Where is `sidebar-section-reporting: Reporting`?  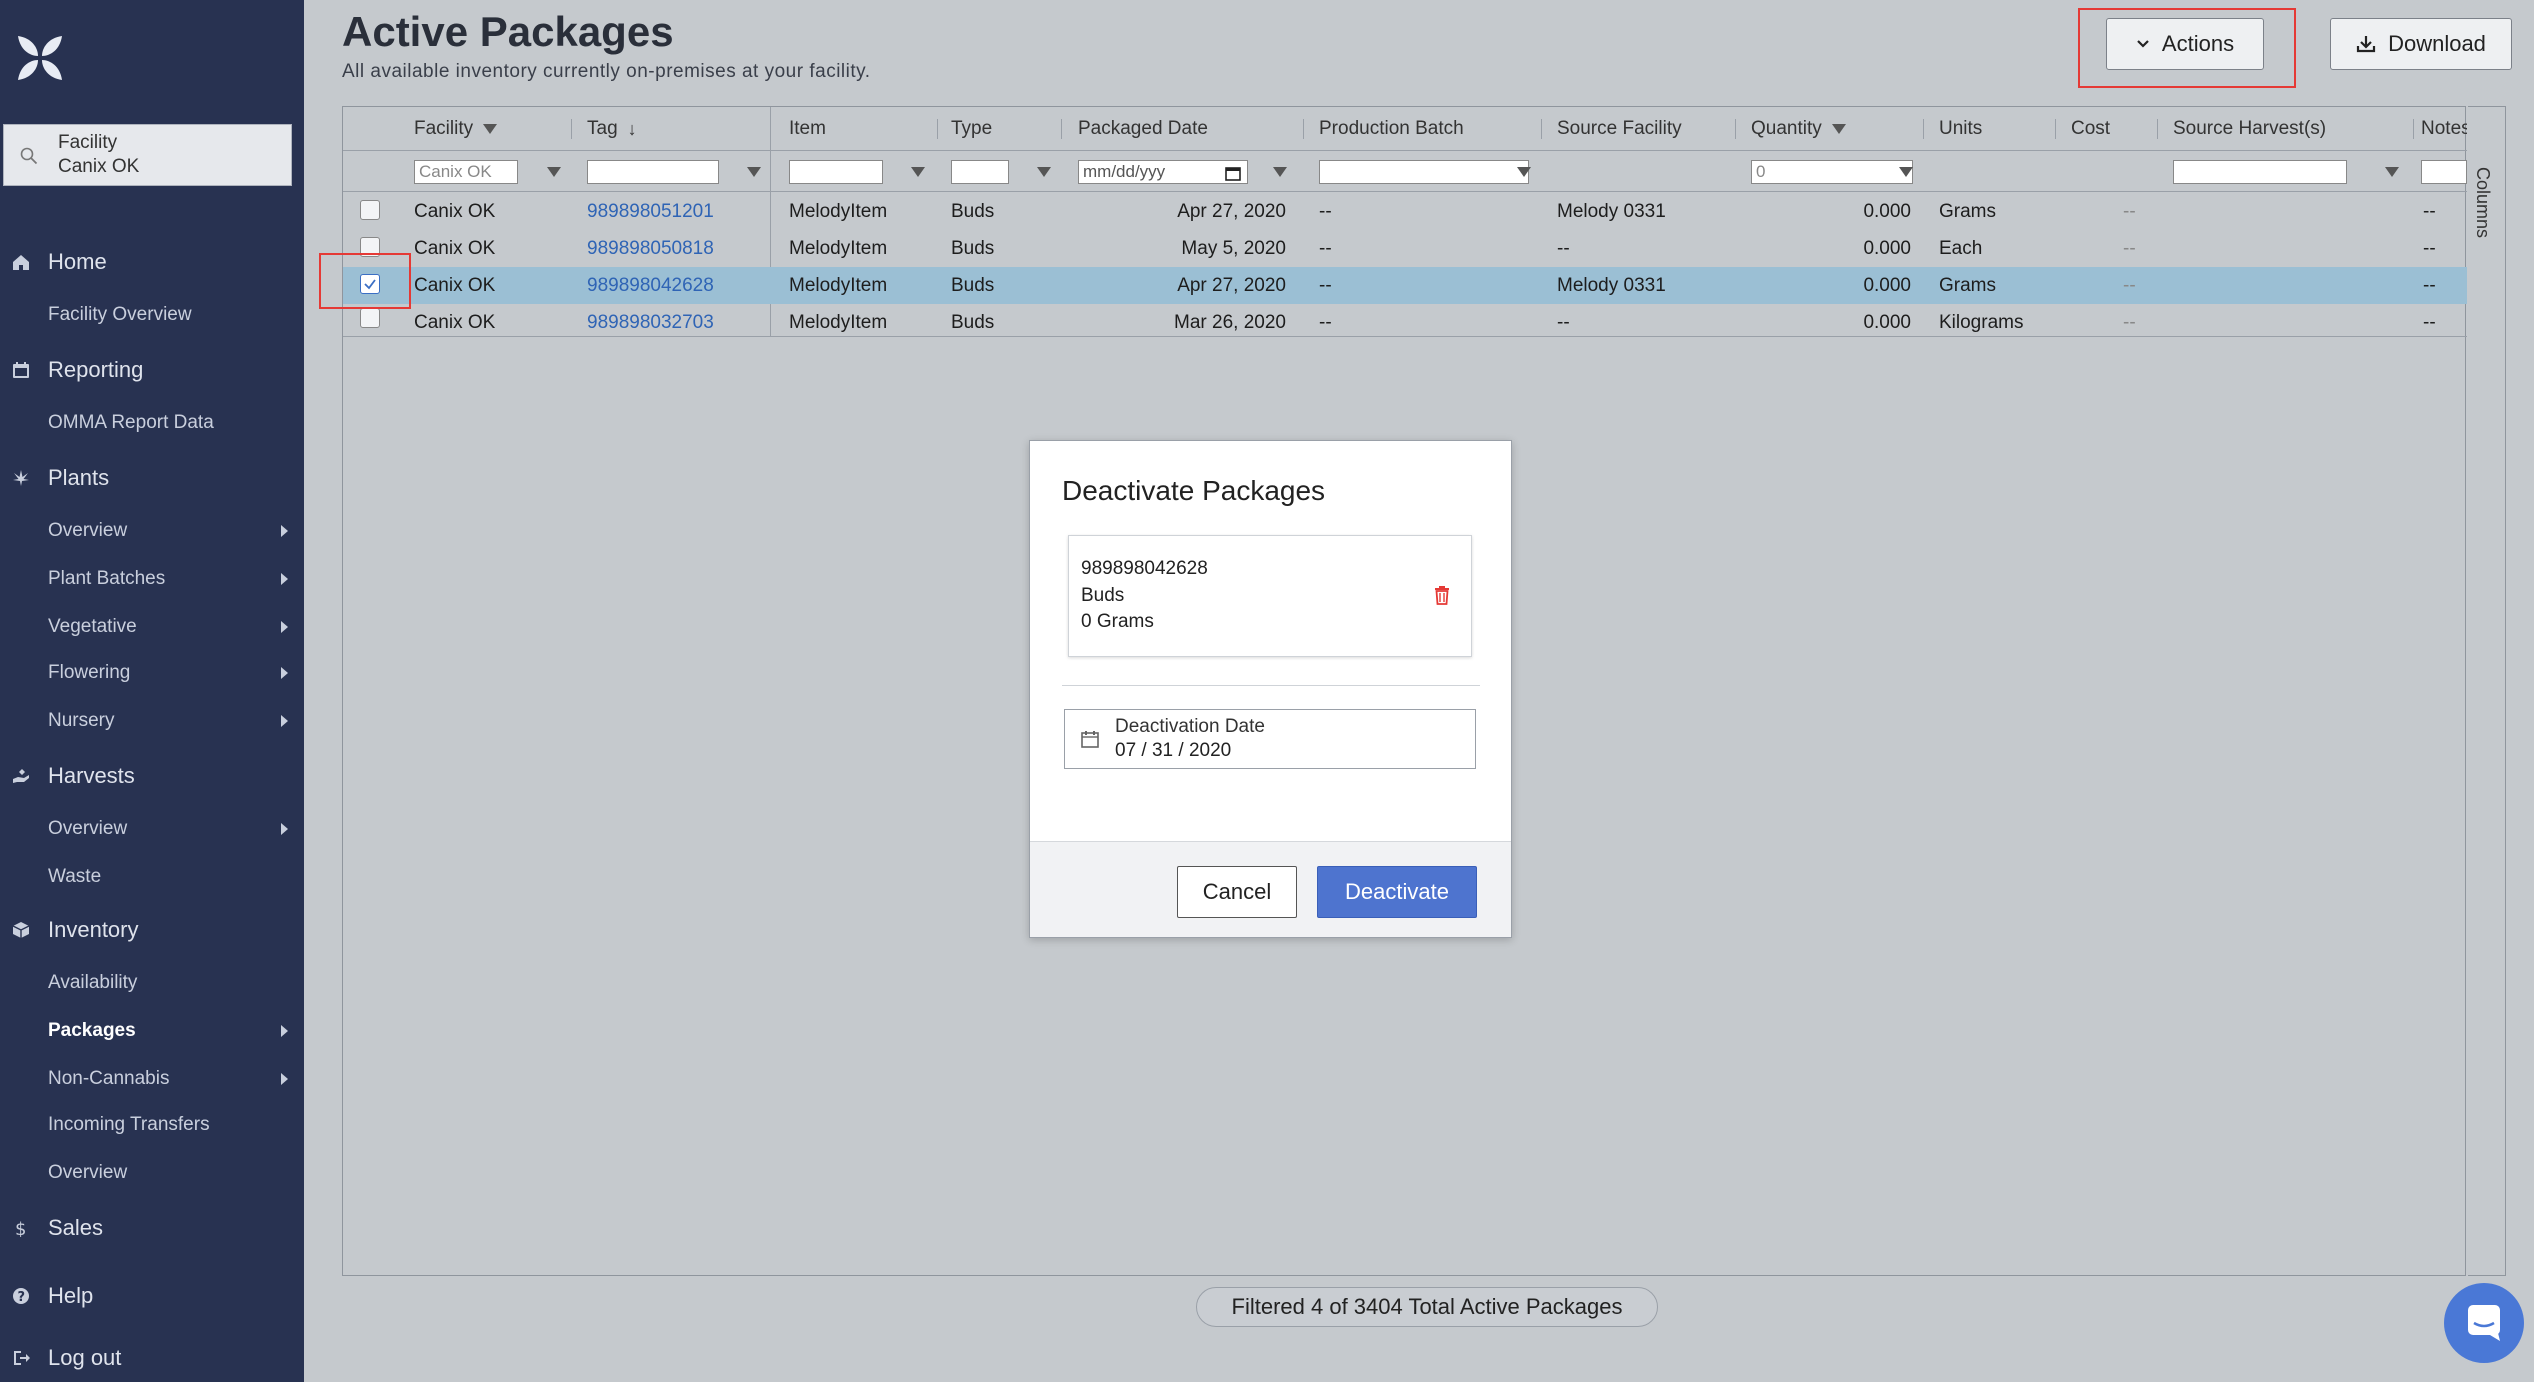 sidebar-section-reporting: Reporting is located at coordinates (152, 370).